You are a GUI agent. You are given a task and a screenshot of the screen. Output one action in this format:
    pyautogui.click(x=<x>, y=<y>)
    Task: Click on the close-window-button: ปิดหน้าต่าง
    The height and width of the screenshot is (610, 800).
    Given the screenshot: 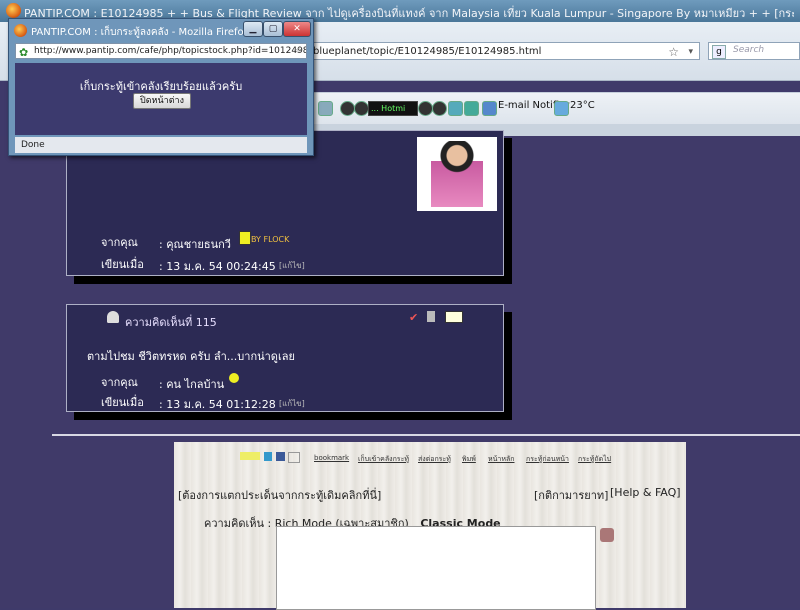 What is the action you would take?
    pyautogui.click(x=162, y=101)
    